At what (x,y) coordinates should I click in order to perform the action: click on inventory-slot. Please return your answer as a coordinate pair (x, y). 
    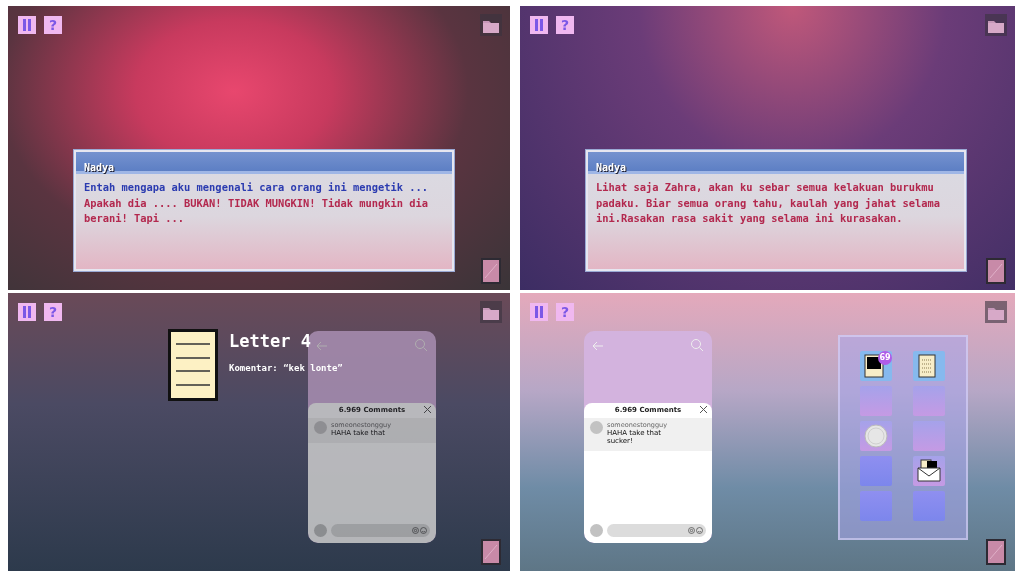
    Looking at the image, I should click on (929, 471).